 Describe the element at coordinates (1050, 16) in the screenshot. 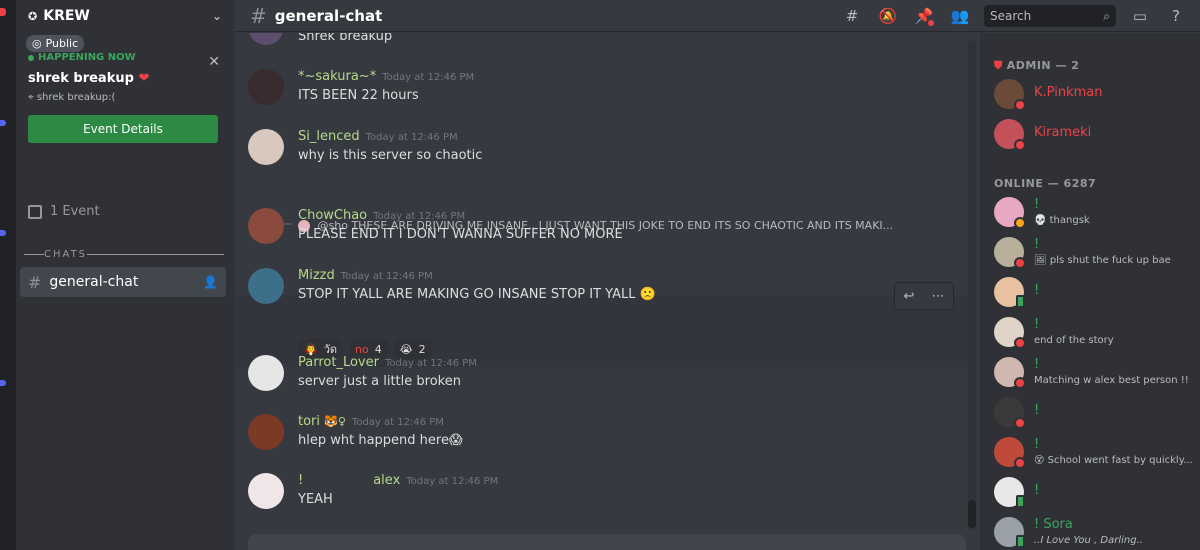

I see `search-input: Search ⌕` at that location.